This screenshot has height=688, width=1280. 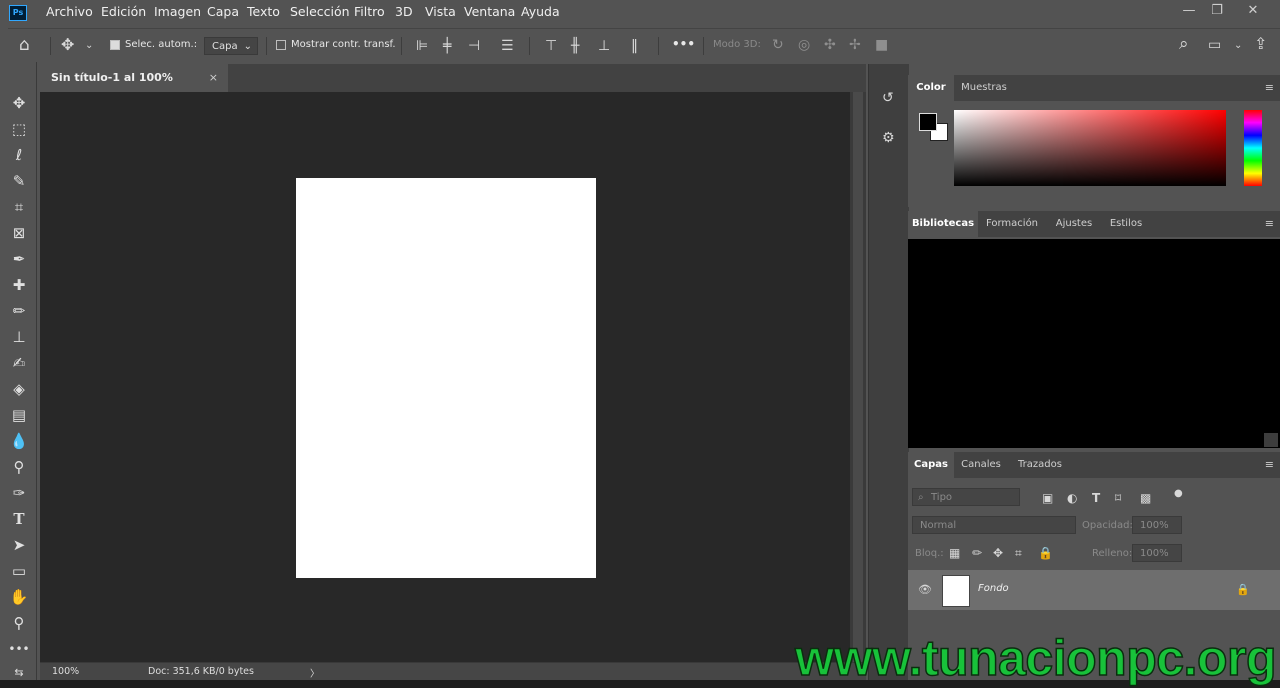 I want to click on align-bottom-icon: ⊥, so click(x=604, y=46).